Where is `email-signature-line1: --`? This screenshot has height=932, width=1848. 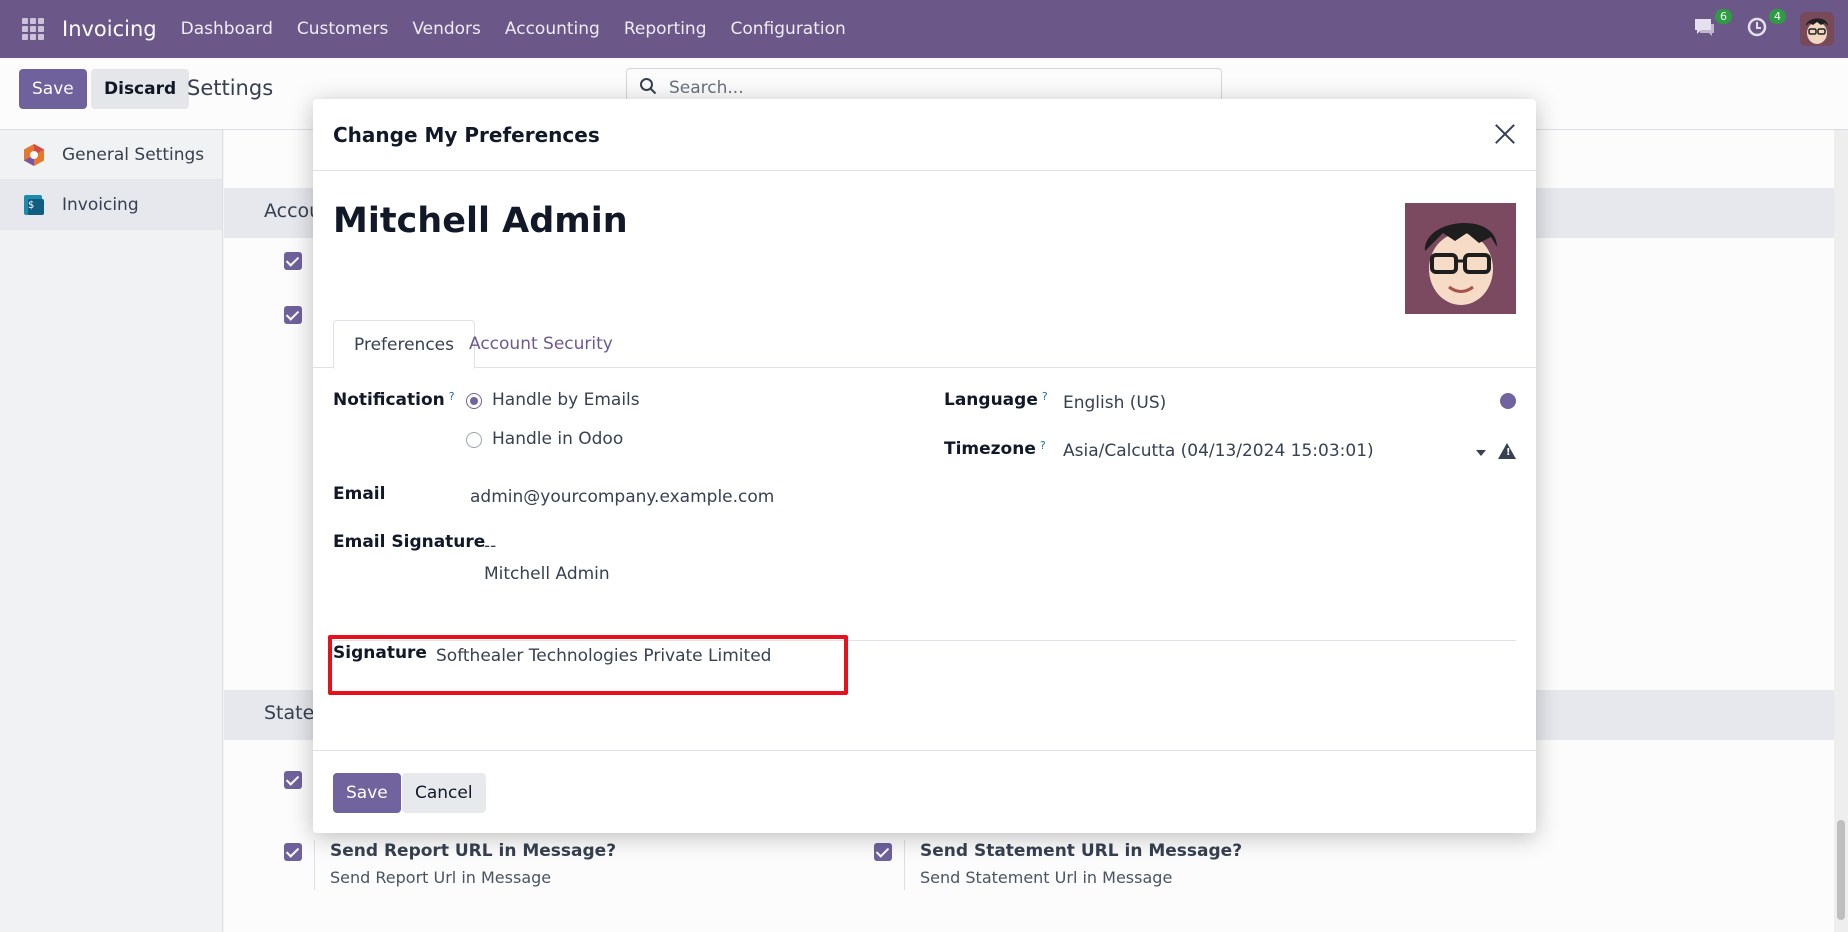 email-signature-line1: -- is located at coordinates (490, 546).